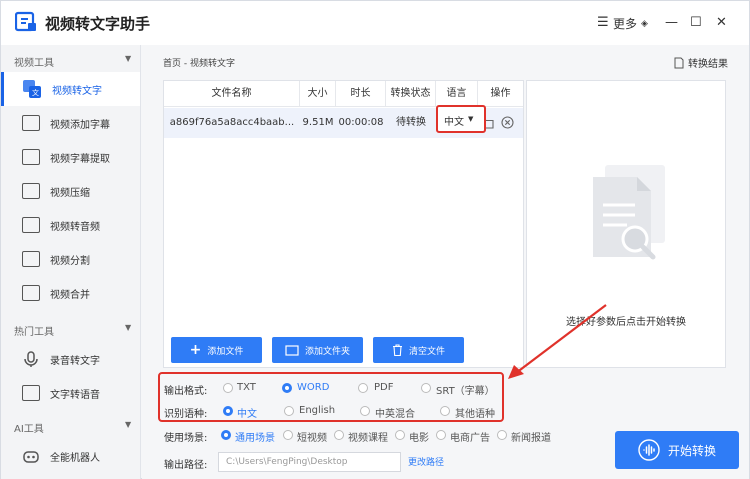 This screenshot has width=750, height=479. I want to click on folder-icon, so click(292, 350).